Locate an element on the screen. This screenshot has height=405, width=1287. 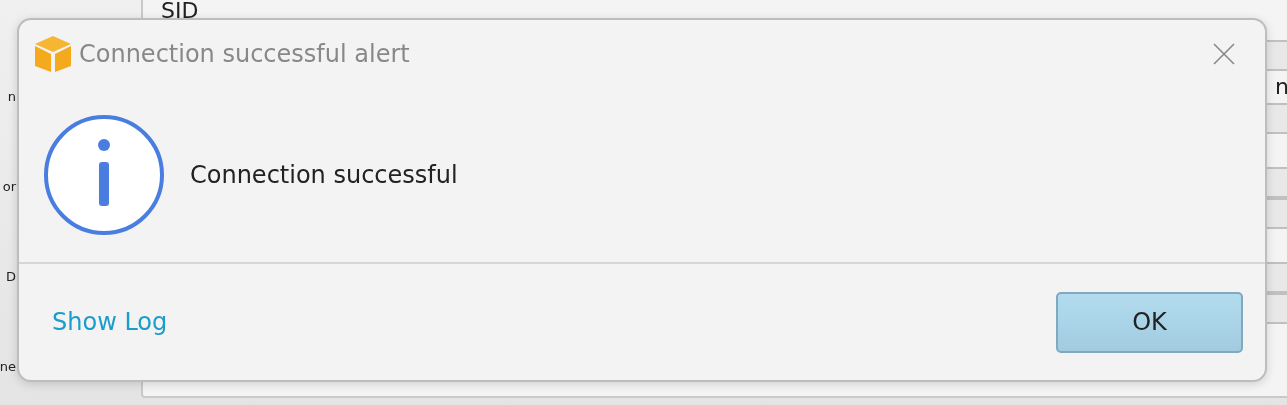
alert-message: Connection successful is located at coordinates (324, 175).